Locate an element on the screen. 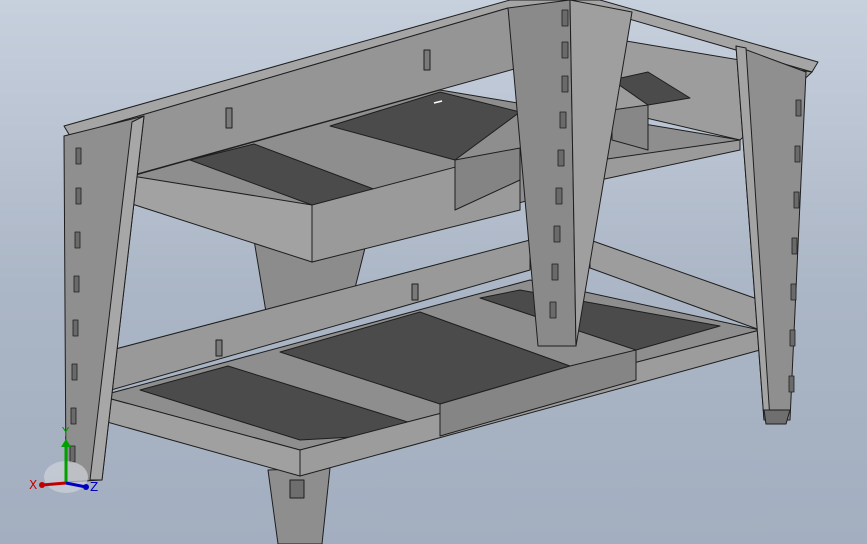  front-center-leg is located at coordinates (299, 505).